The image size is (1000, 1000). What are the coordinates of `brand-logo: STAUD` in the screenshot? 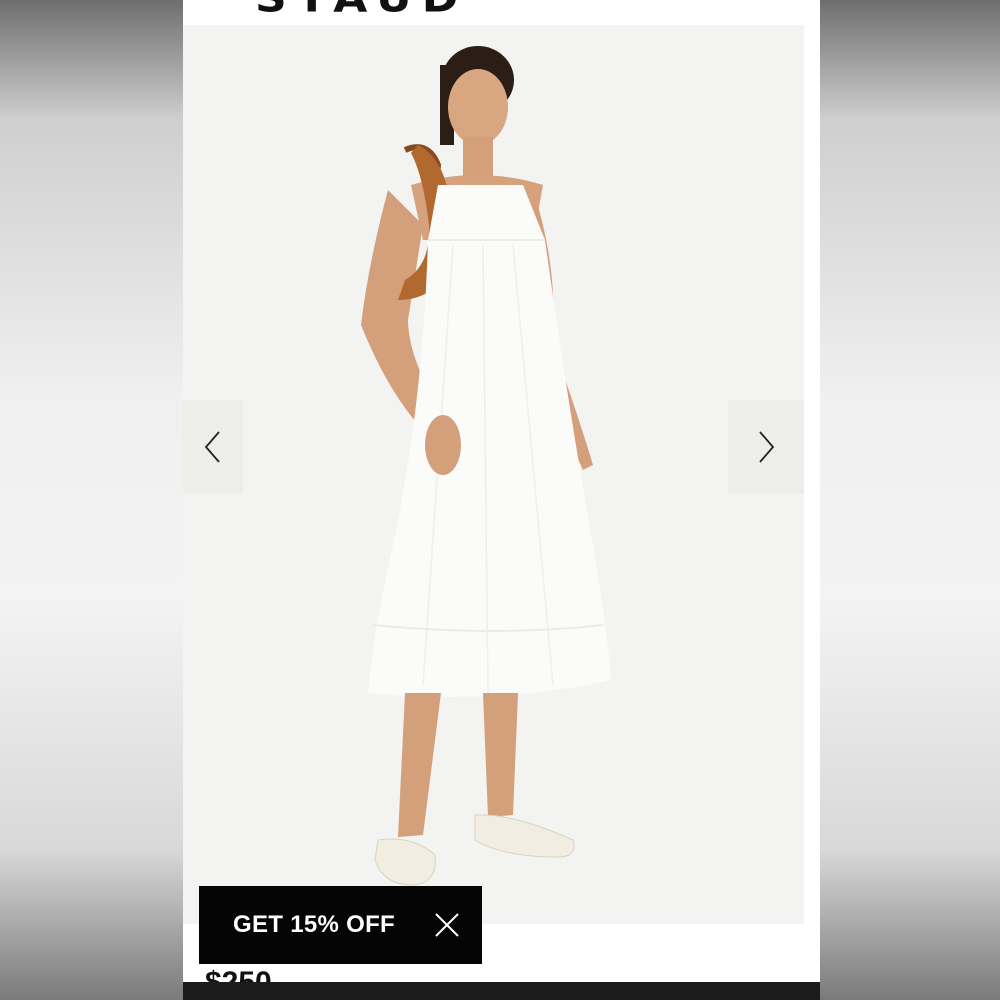 It's located at (361, 10).